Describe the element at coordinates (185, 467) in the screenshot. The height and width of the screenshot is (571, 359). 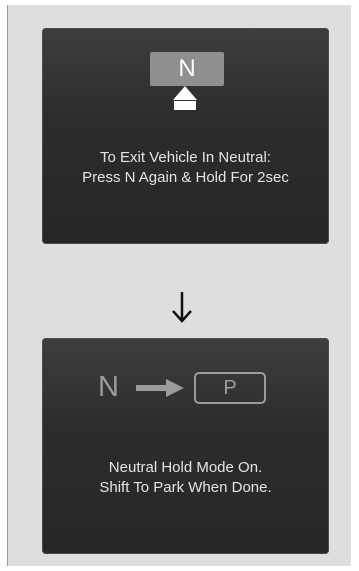
I see `status-line-1: Neutral Hold Mode On.` at that location.